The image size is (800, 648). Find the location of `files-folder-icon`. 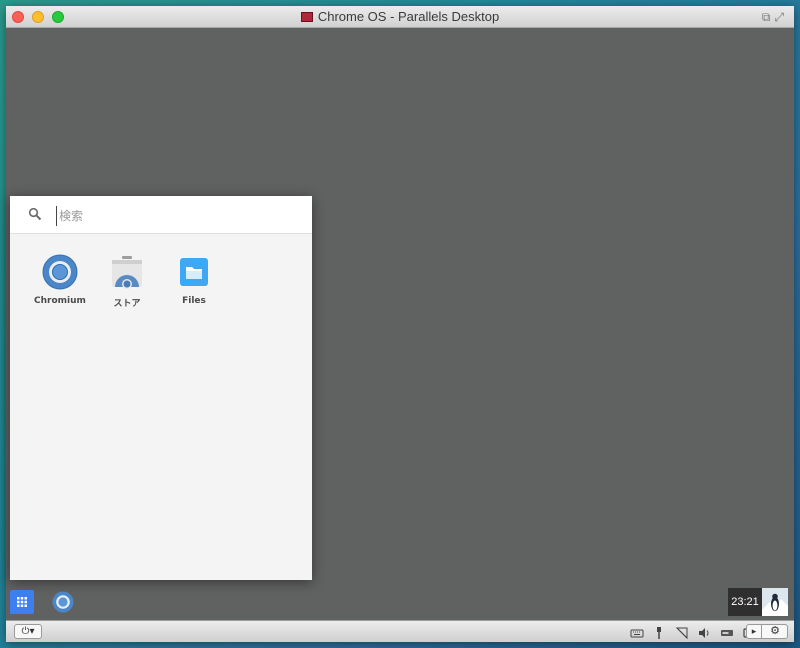

files-folder-icon is located at coordinates (194, 272).